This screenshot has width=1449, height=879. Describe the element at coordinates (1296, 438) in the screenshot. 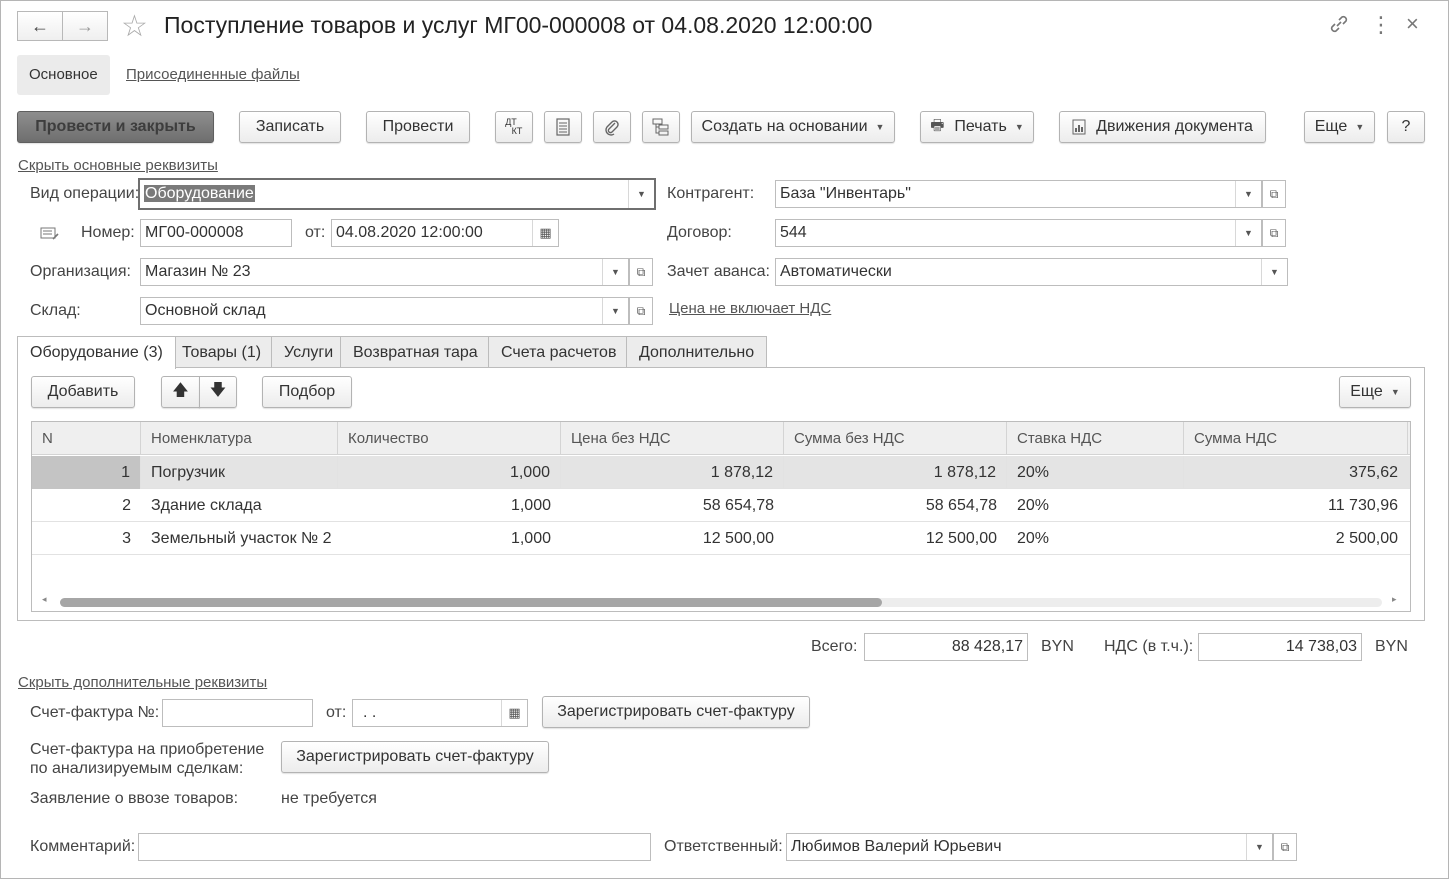

I see `column-header-vat-amount: Сумма НДС` at that location.